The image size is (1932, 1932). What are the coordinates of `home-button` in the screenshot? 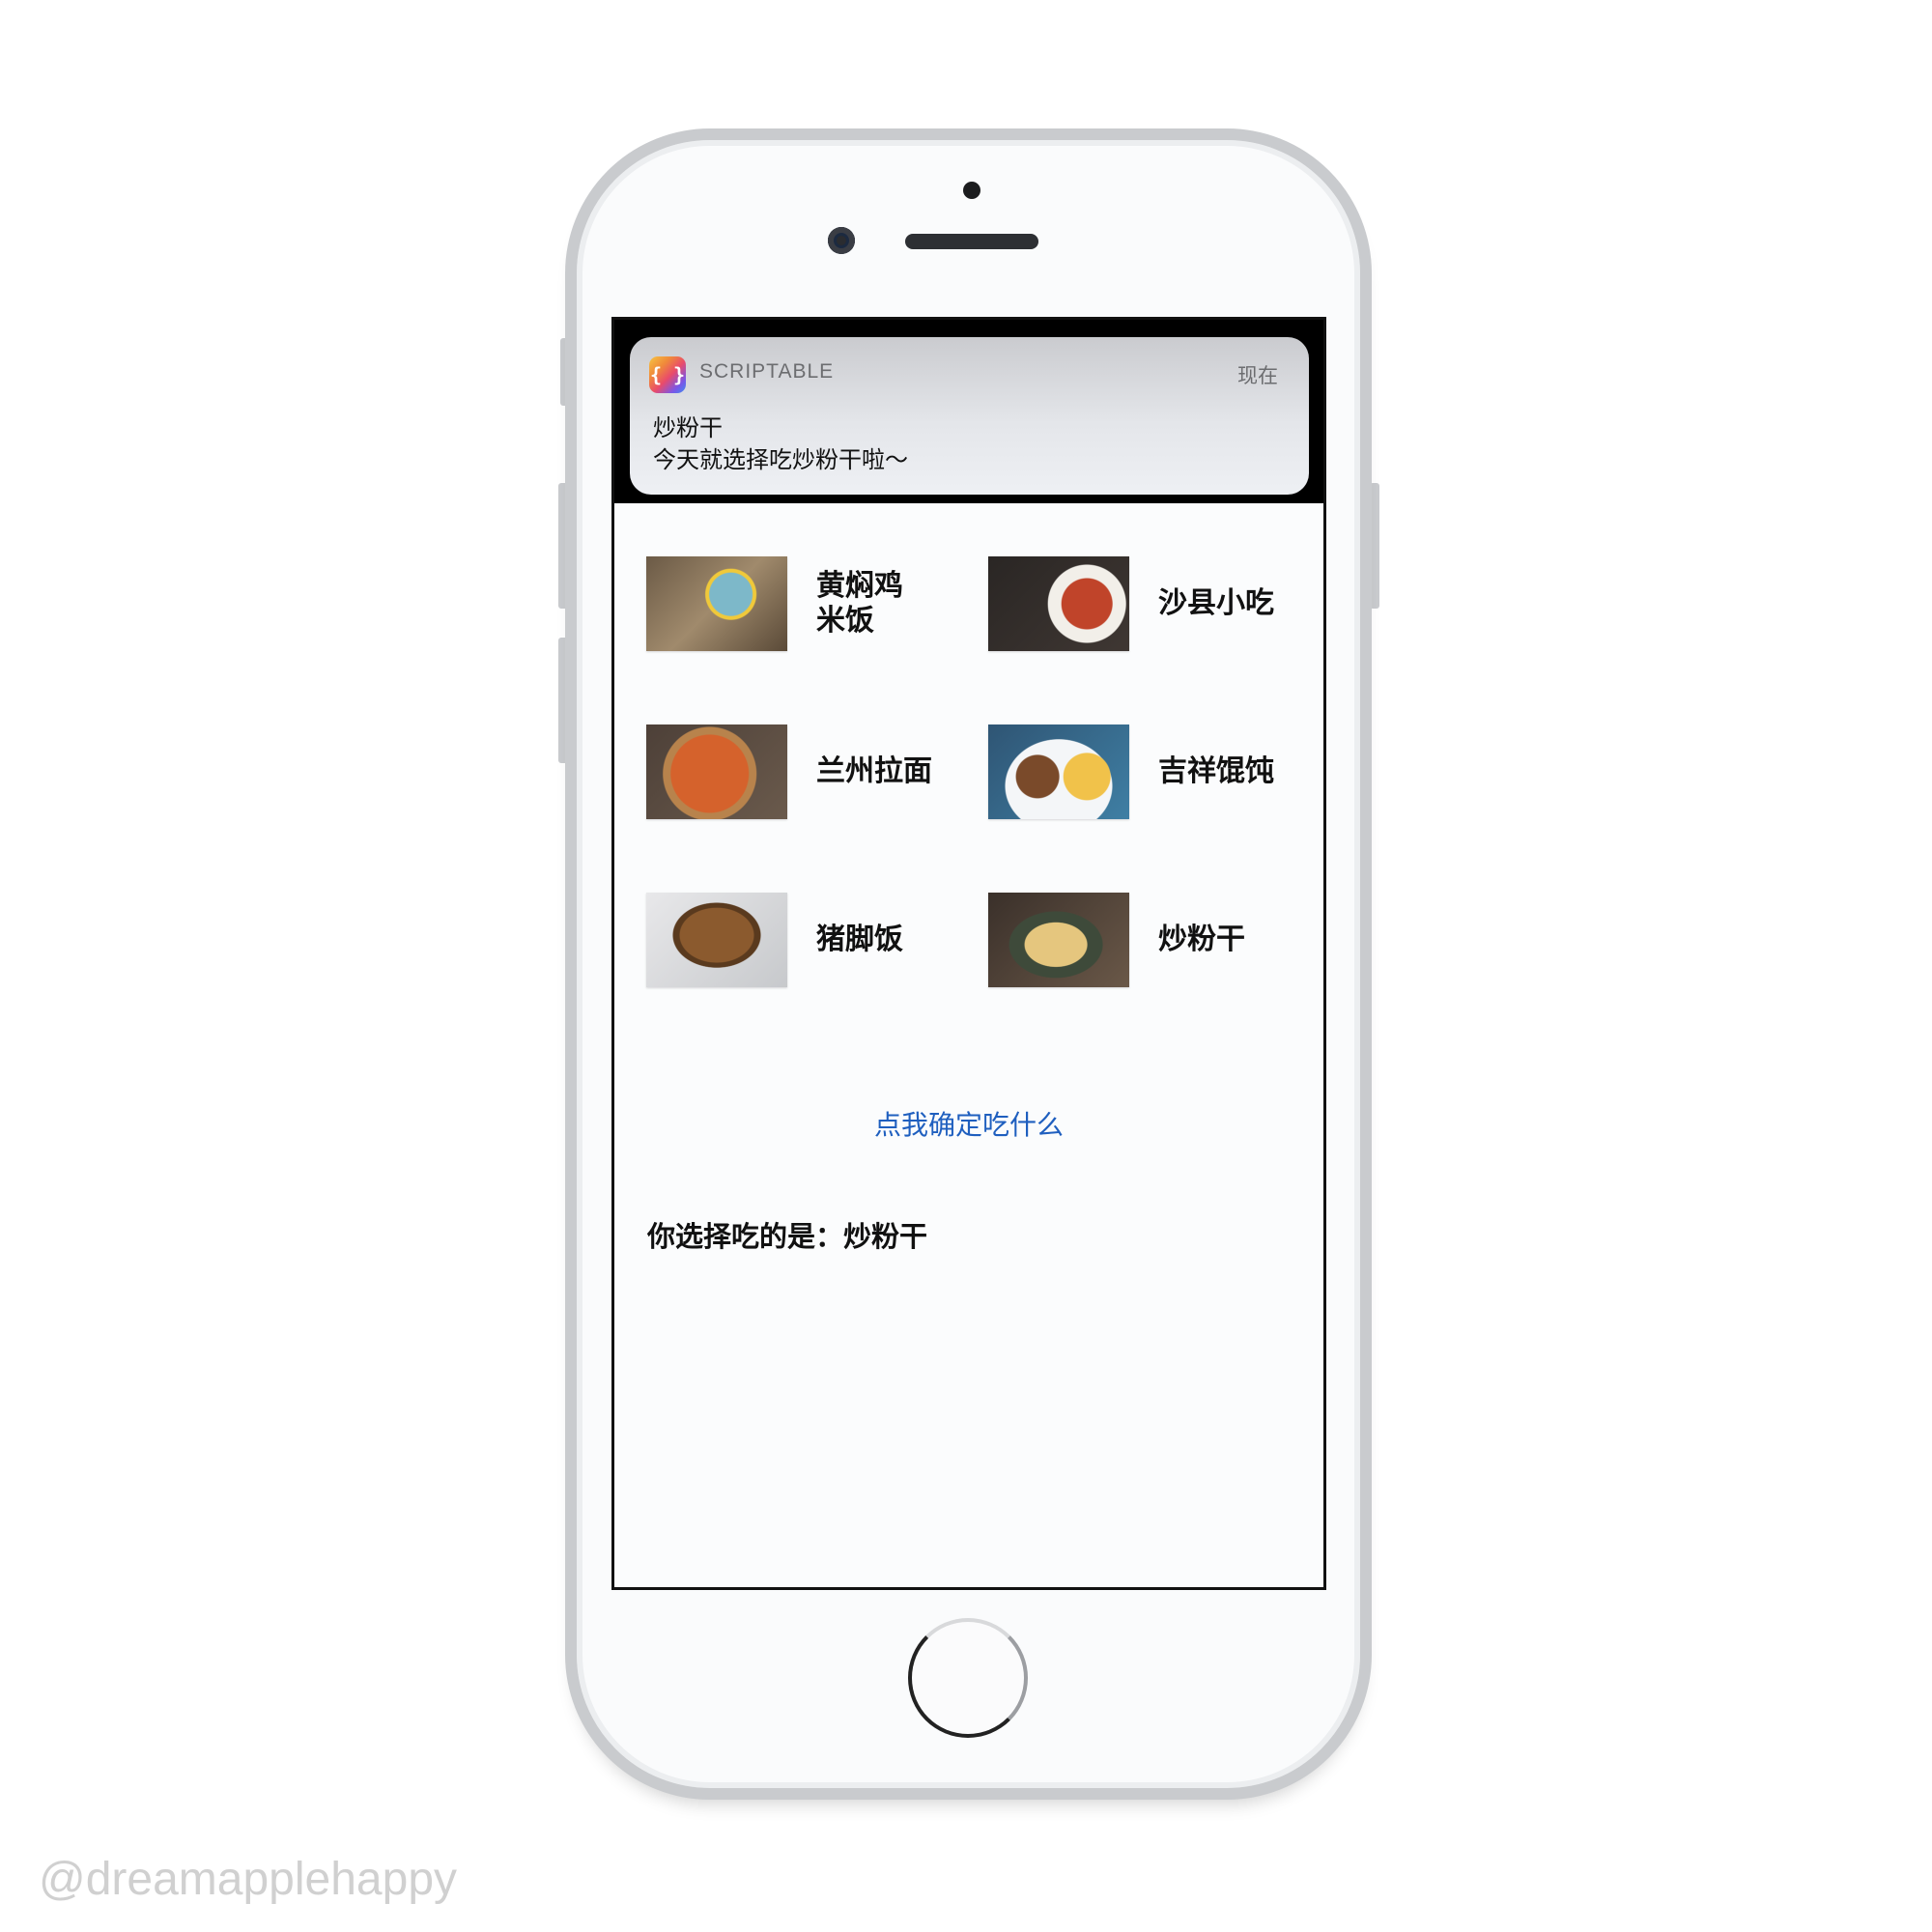 It's located at (968, 1678).